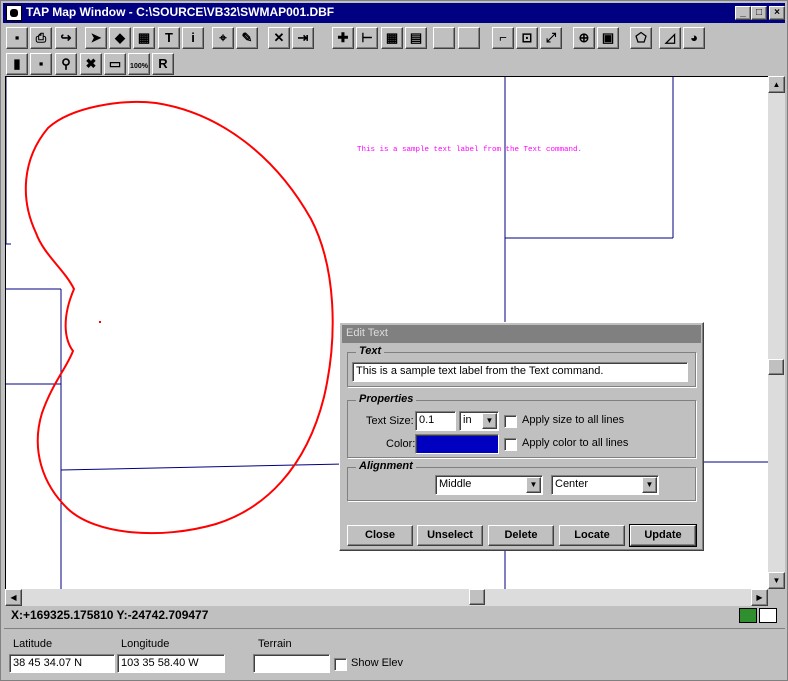  I want to click on update-button: Update, so click(663, 535).